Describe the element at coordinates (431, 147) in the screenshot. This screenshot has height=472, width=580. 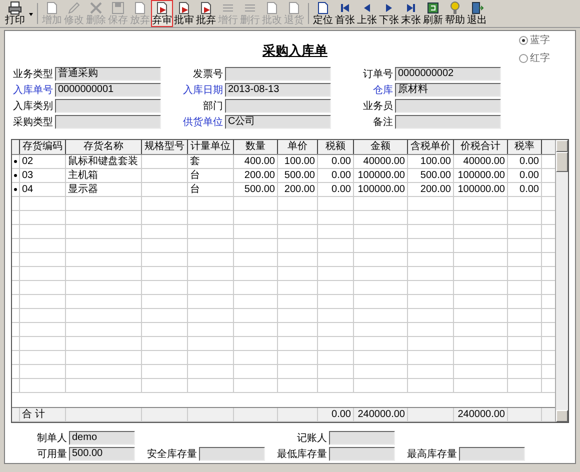
I see `column-header: 含税单价` at that location.